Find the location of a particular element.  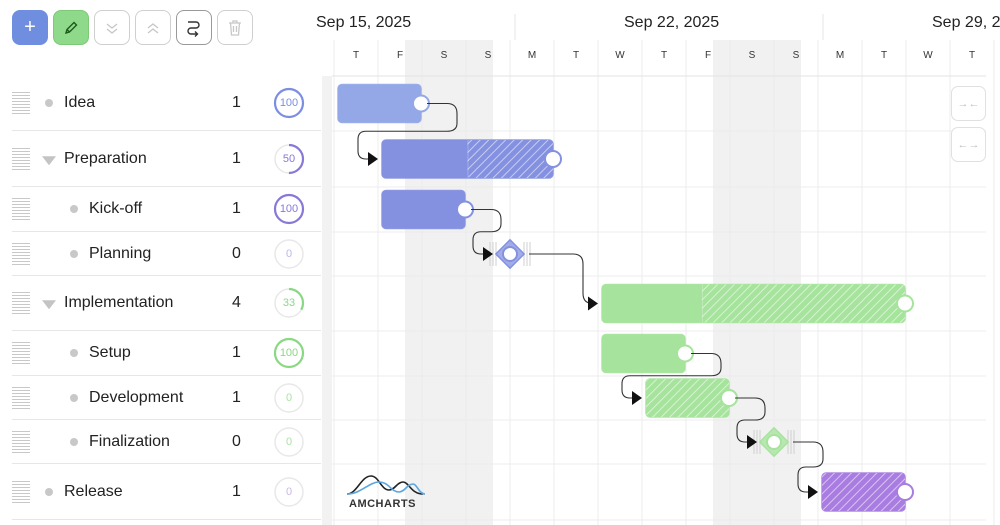

task-count: 4 is located at coordinates (236, 302).